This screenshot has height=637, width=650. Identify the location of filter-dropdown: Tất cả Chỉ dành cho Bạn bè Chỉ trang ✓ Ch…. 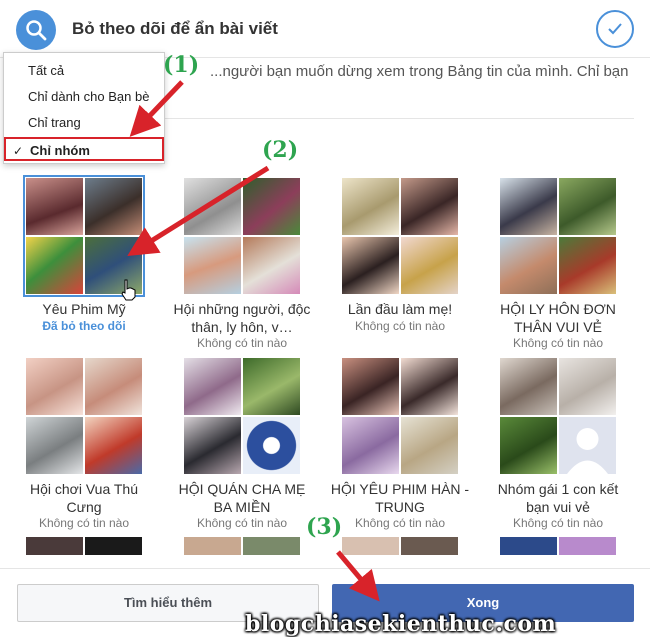
(84, 108).